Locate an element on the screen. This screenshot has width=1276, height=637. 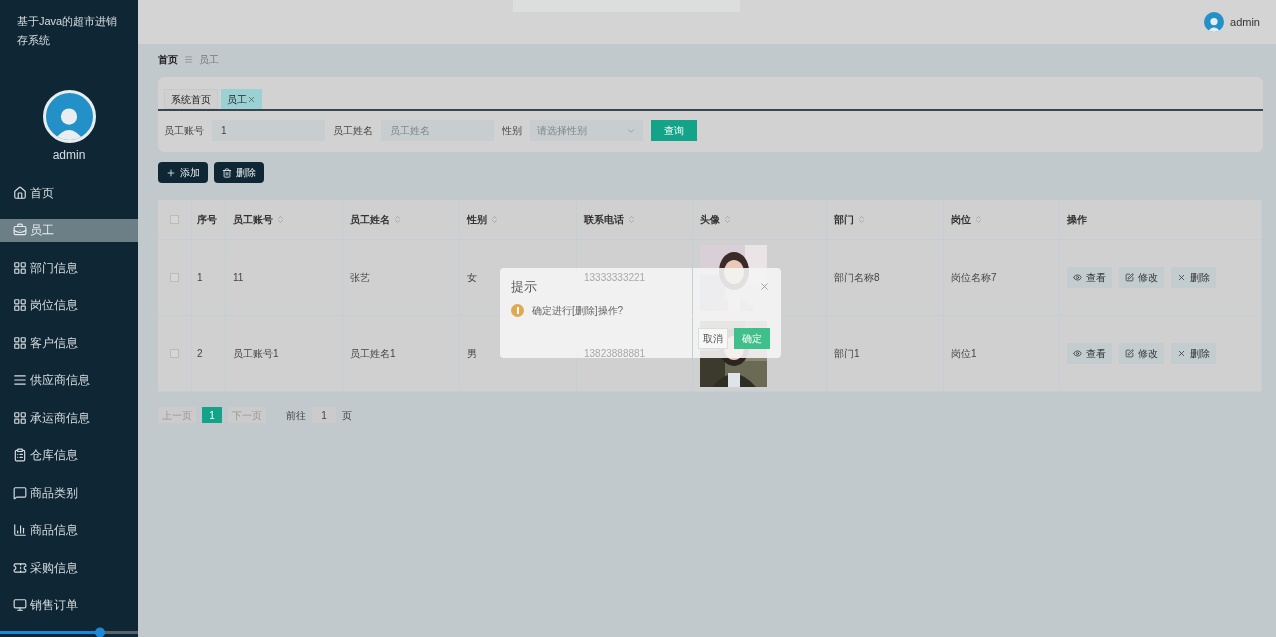
app-title: 基于Java的超市进销存系统 is located at coordinates (67, 31).